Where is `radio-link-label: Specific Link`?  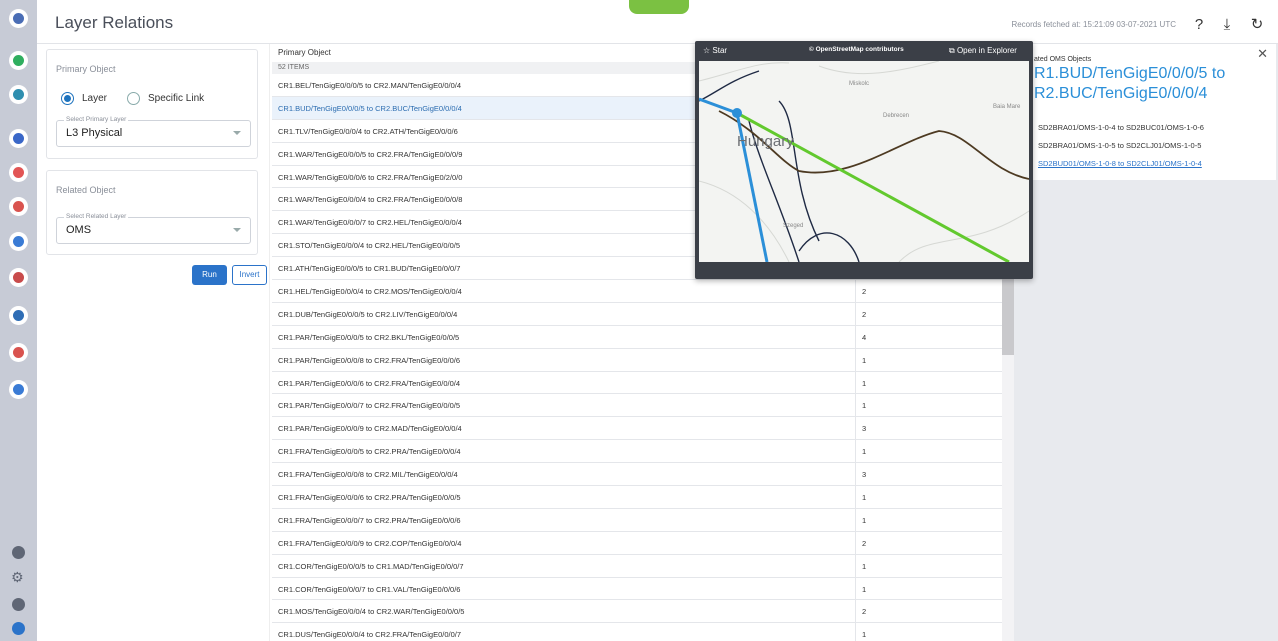
radio-link-label: Specific Link is located at coordinates (176, 98).